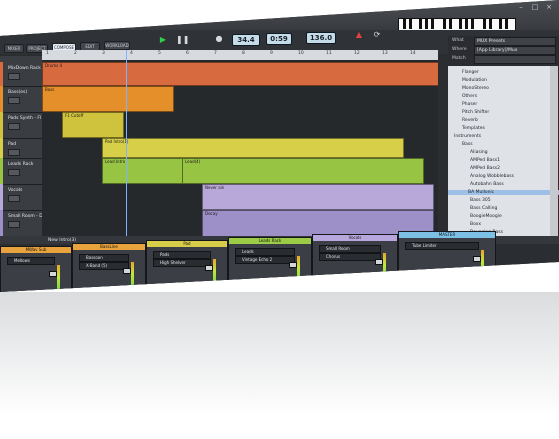 The width and height of the screenshot is (559, 439). What do you see at coordinates (50, 89) in the screenshot?
I see `clip-label: Bass` at bounding box center [50, 89].